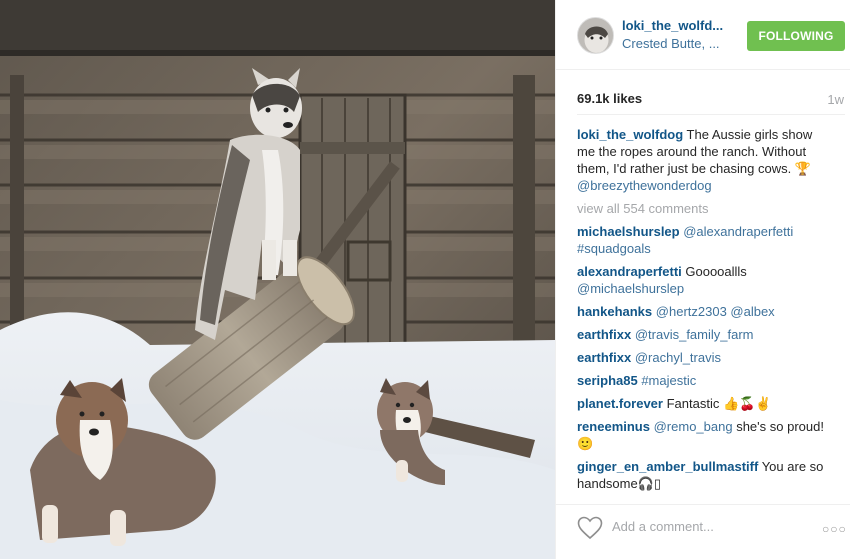 This screenshot has width=850, height=559. What do you see at coordinates (668, 380) in the screenshot?
I see `comment-mention: #majestic` at bounding box center [668, 380].